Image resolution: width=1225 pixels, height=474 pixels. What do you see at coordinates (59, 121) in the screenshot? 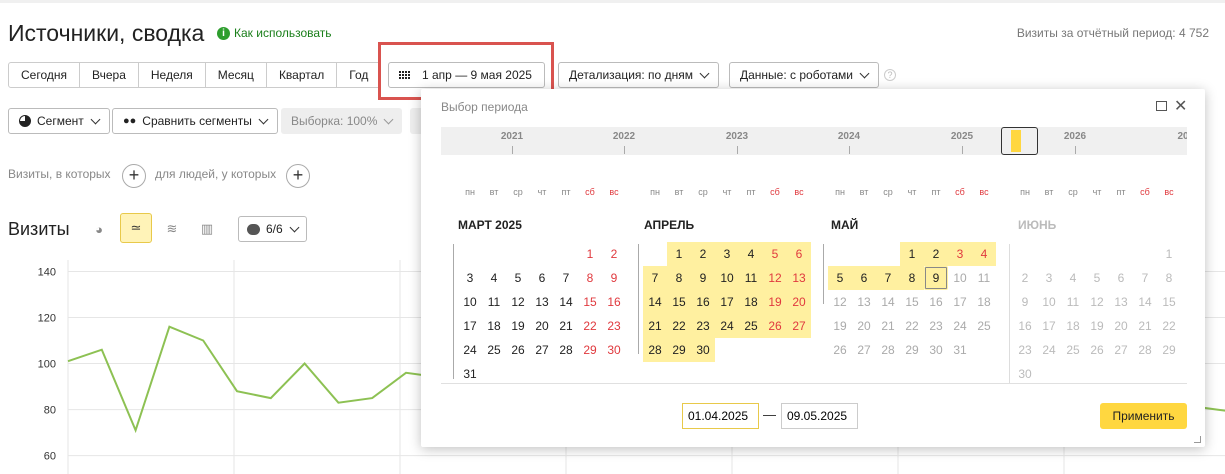
I see `segment-dropdown: Сегмент` at bounding box center [59, 121].